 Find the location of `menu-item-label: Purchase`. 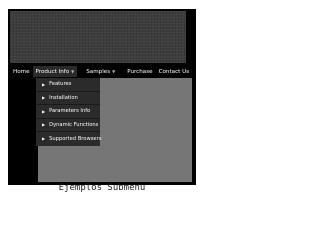

menu-item-label: Purchase is located at coordinates (140, 71).